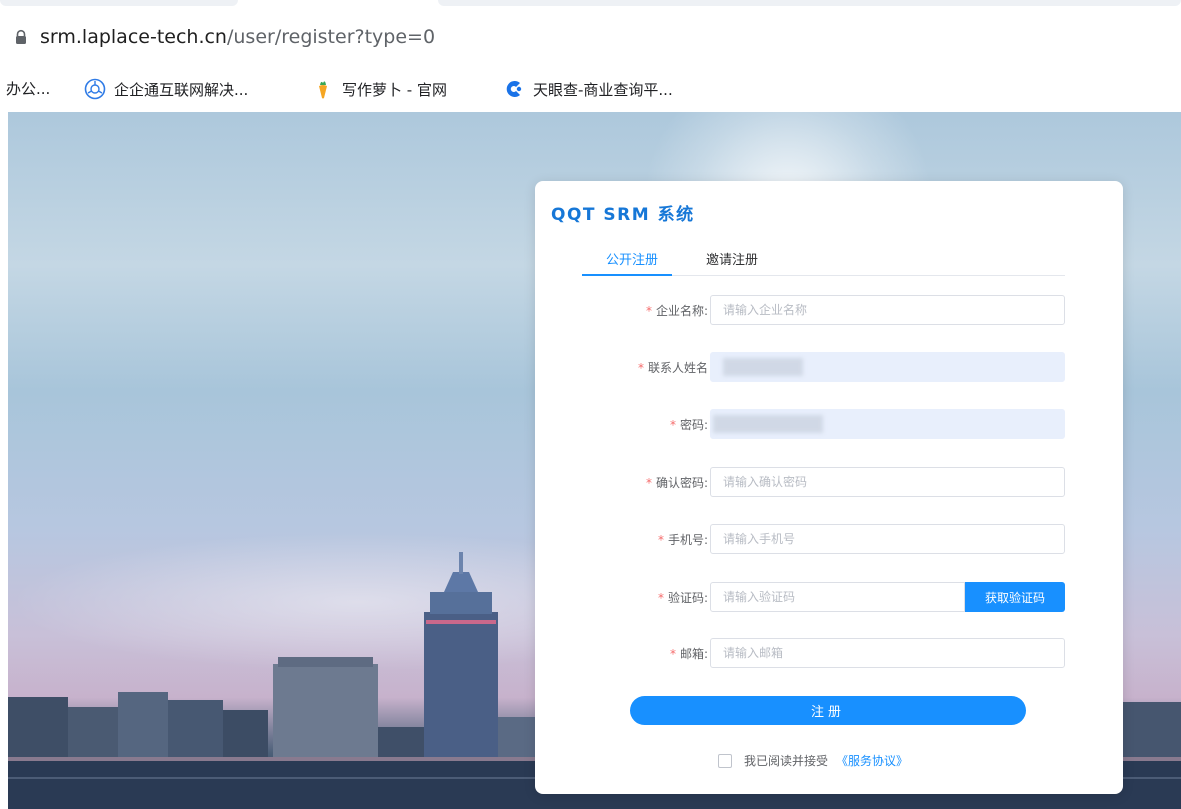 This screenshot has height=809, width=1181. I want to click on form-row-email: * 邮箱:, so click(829, 653).